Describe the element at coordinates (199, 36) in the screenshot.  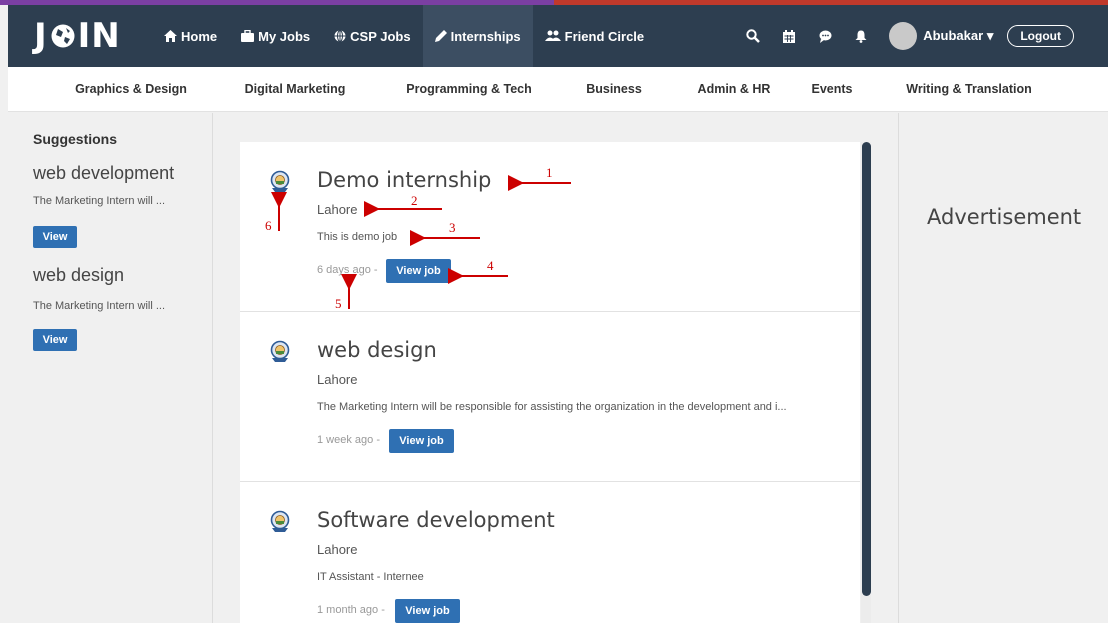
I see `nav-home-label: Home` at that location.